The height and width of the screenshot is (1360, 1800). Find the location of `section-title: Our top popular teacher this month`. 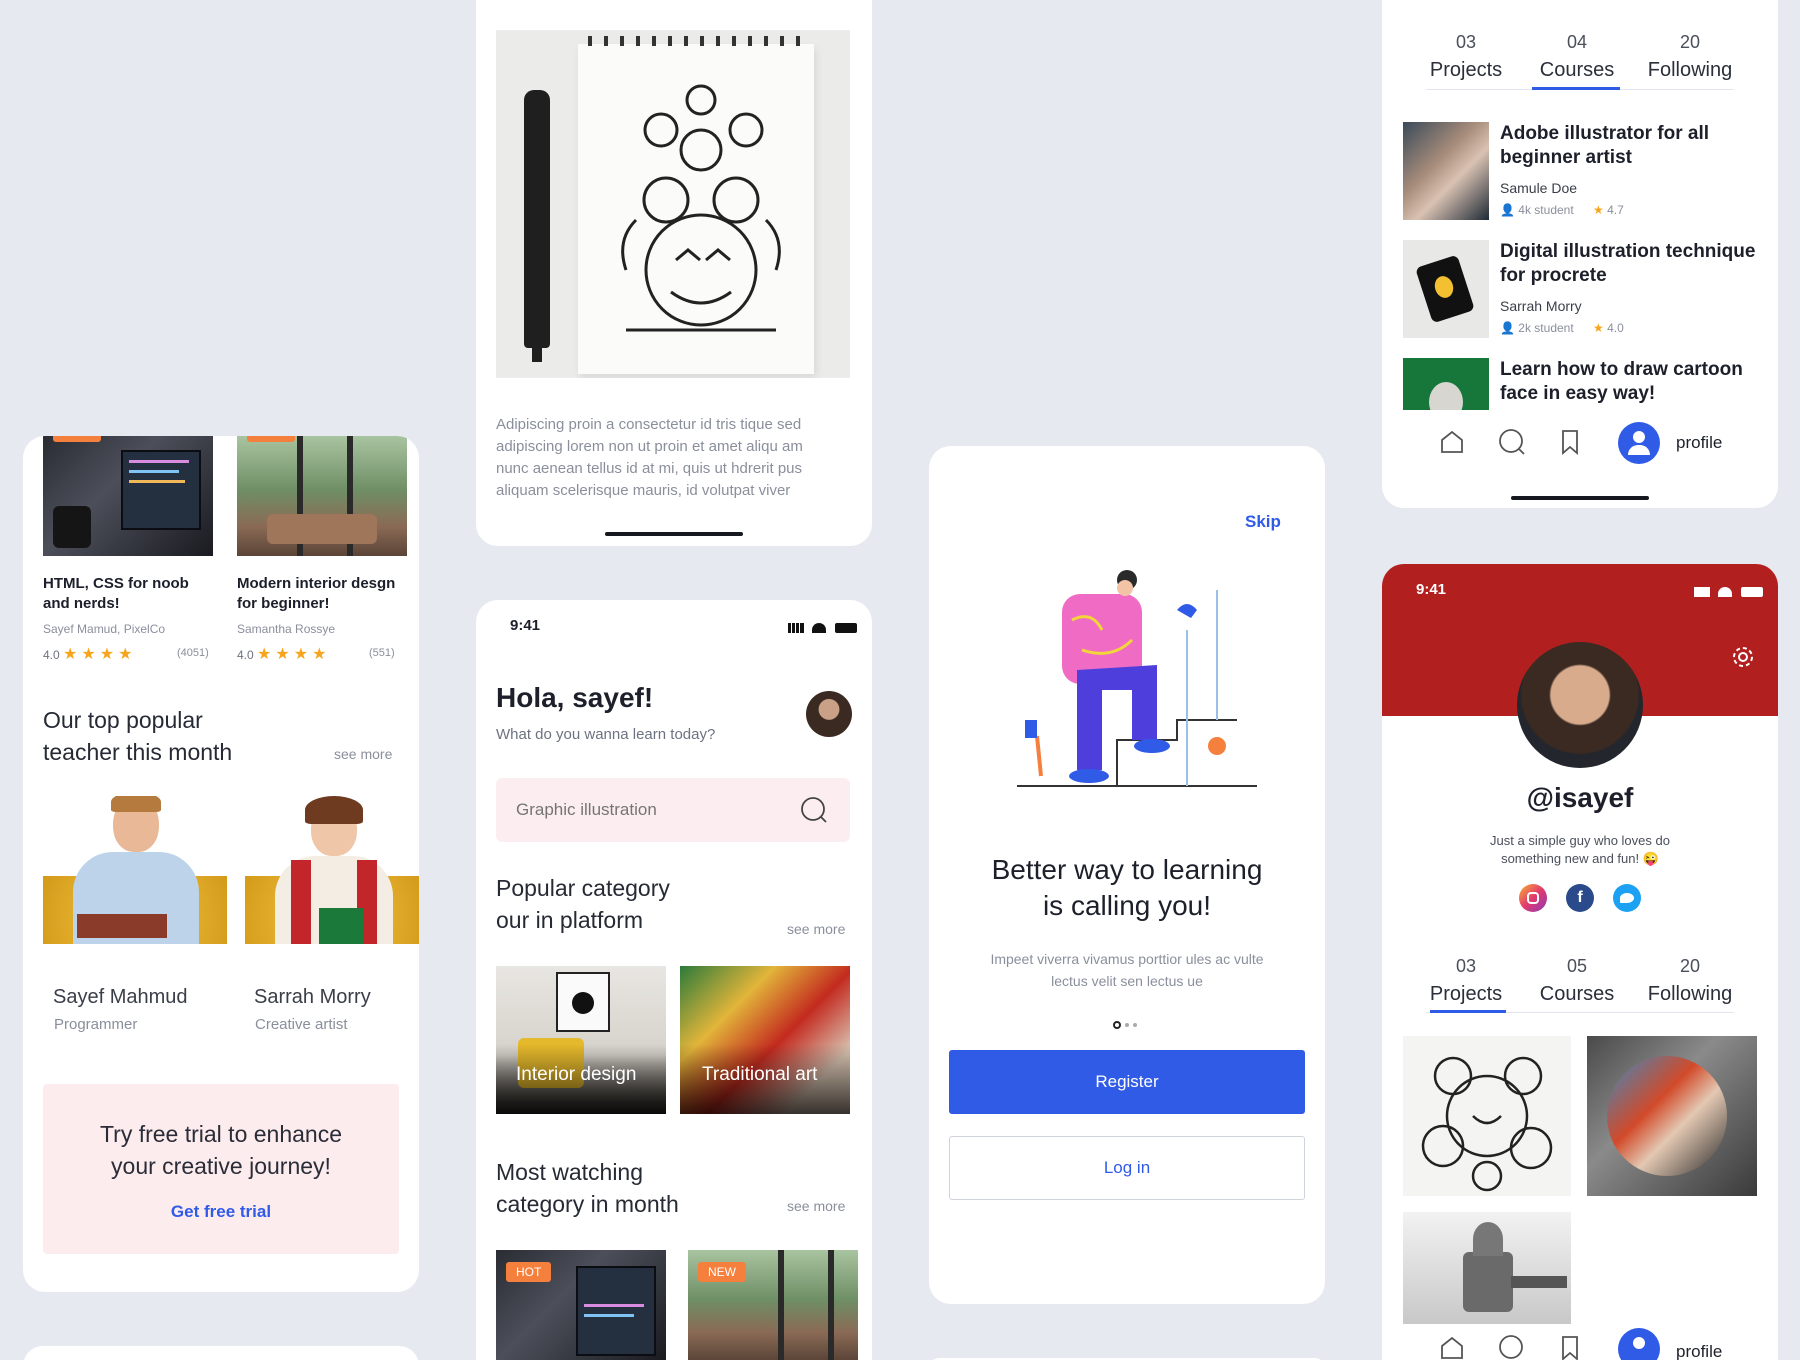

section-title: Our top popular teacher this month is located at coordinates (138, 736).